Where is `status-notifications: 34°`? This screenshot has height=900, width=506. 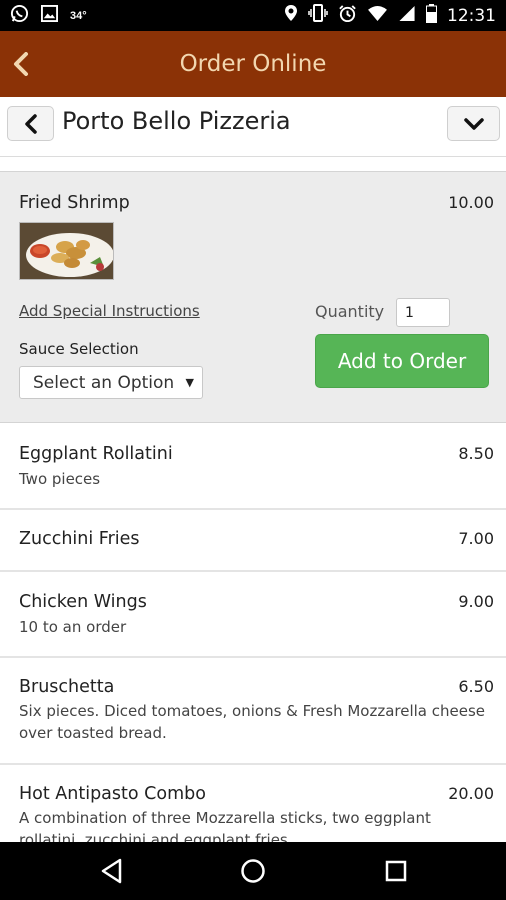 status-notifications: 34° is located at coordinates (48, 16).